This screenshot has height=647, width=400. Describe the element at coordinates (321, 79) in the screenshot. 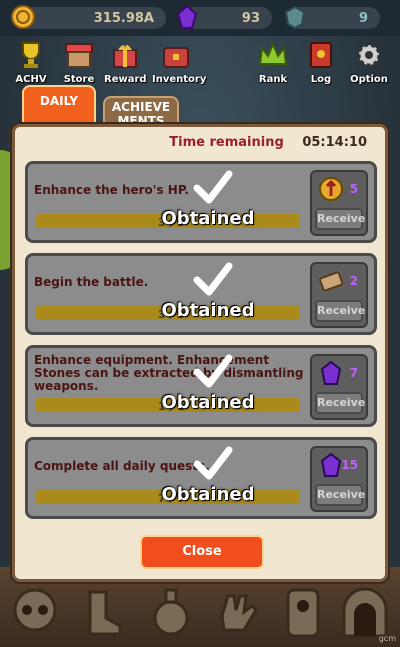

I see `menu-label: Log` at that location.